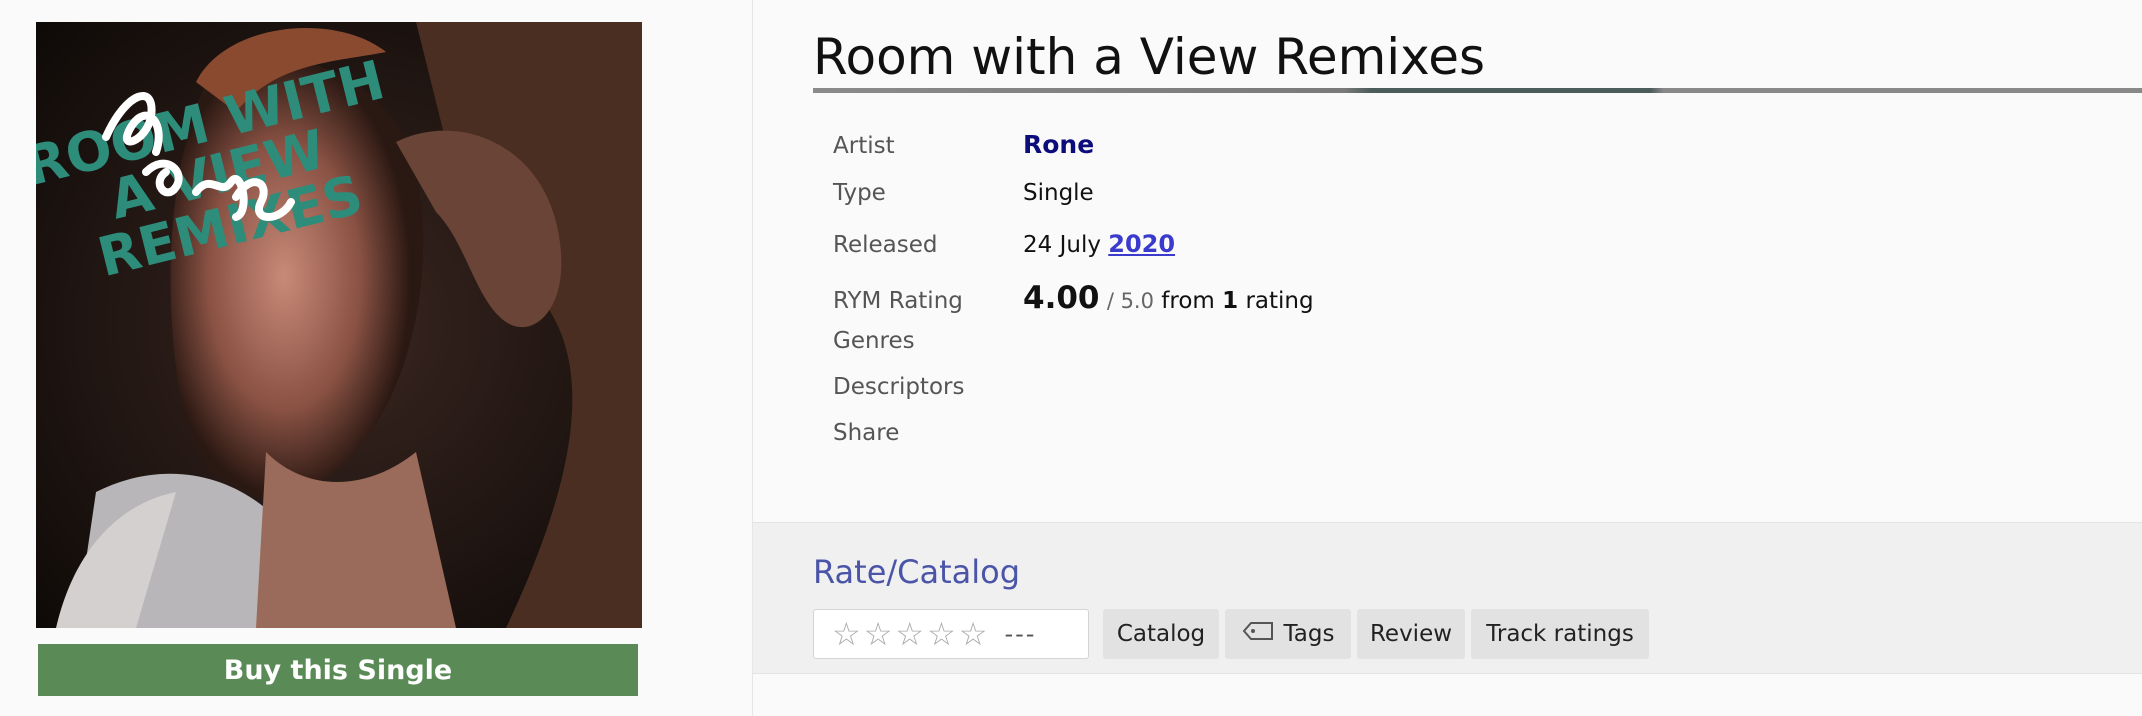 The image size is (2142, 716). Describe the element at coordinates (1230, 301) in the screenshot. I see `rating-count: 1` at that location.